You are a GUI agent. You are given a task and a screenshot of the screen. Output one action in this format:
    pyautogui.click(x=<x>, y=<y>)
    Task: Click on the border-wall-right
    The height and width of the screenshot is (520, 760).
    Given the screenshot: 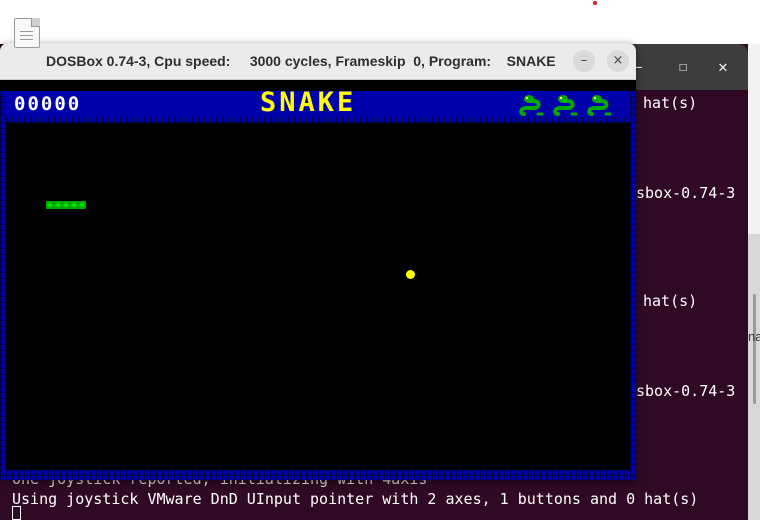 What is the action you would take?
    pyautogui.click(x=633, y=293)
    